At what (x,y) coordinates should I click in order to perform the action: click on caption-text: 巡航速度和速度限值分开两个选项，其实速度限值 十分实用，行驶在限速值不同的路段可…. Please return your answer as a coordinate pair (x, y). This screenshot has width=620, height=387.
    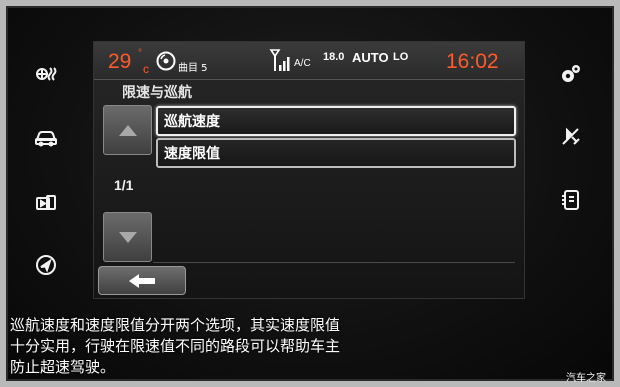
    Looking at the image, I should click on (225, 346).